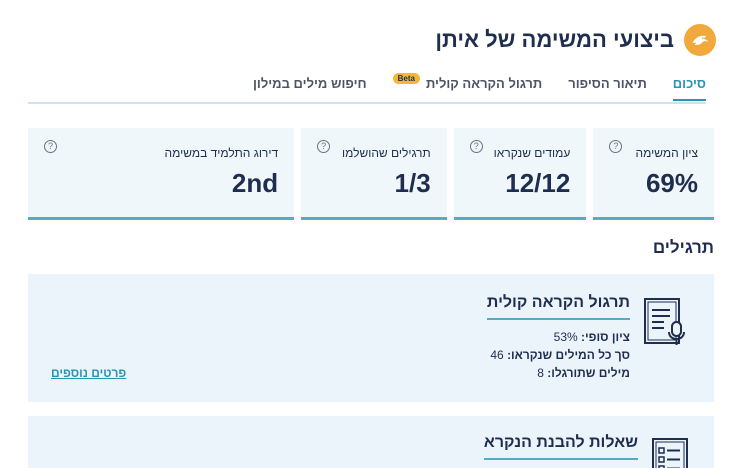  I want to click on tab-reading-practice-label: תרגול הקראה קולית, so click(484, 83).